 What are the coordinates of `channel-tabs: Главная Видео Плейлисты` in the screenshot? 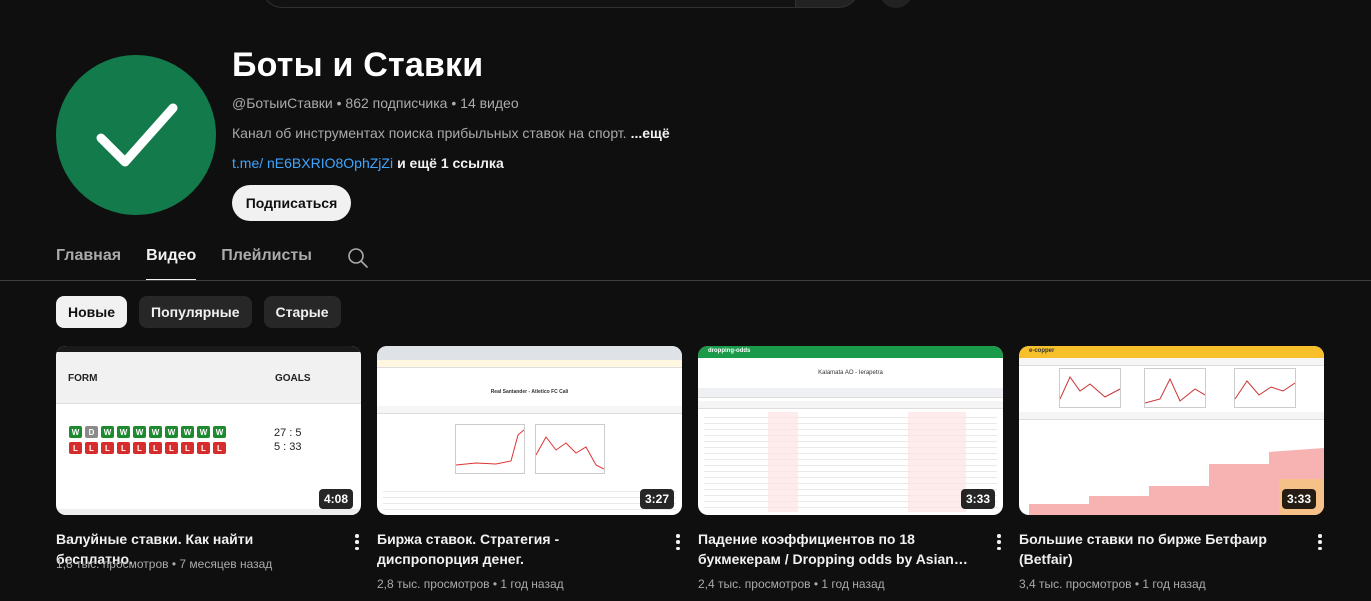 It's located at (213, 260).